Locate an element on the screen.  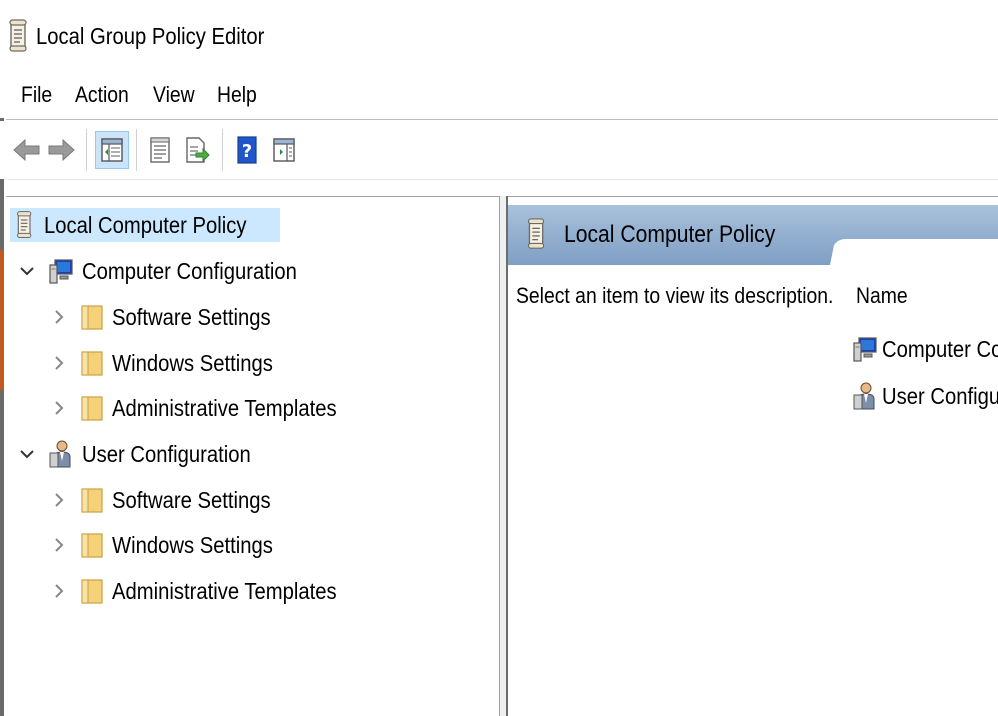
item-description: Select an item to view its description. is located at coordinates (675, 295).